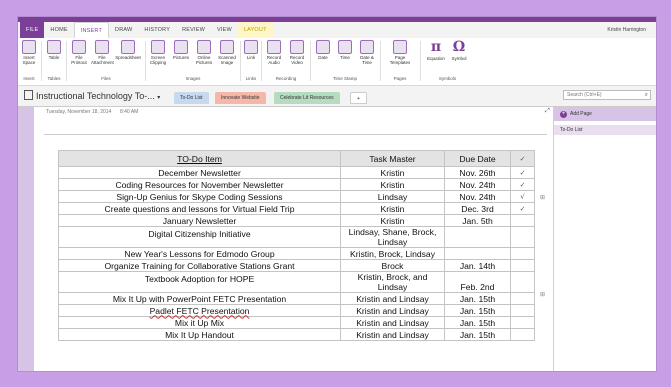  What do you see at coordinates (158, 98) in the screenshot?
I see `chevron-down-icon: ▾` at bounding box center [158, 98].